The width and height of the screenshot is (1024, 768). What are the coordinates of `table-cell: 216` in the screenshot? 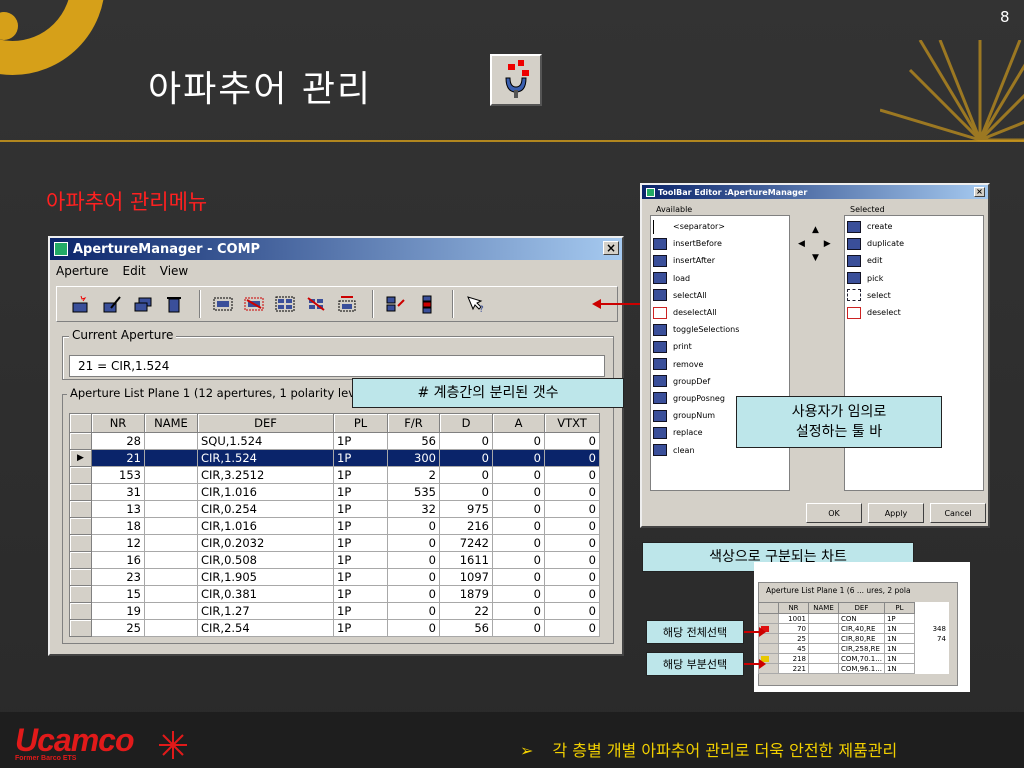 It's located at (466, 526).